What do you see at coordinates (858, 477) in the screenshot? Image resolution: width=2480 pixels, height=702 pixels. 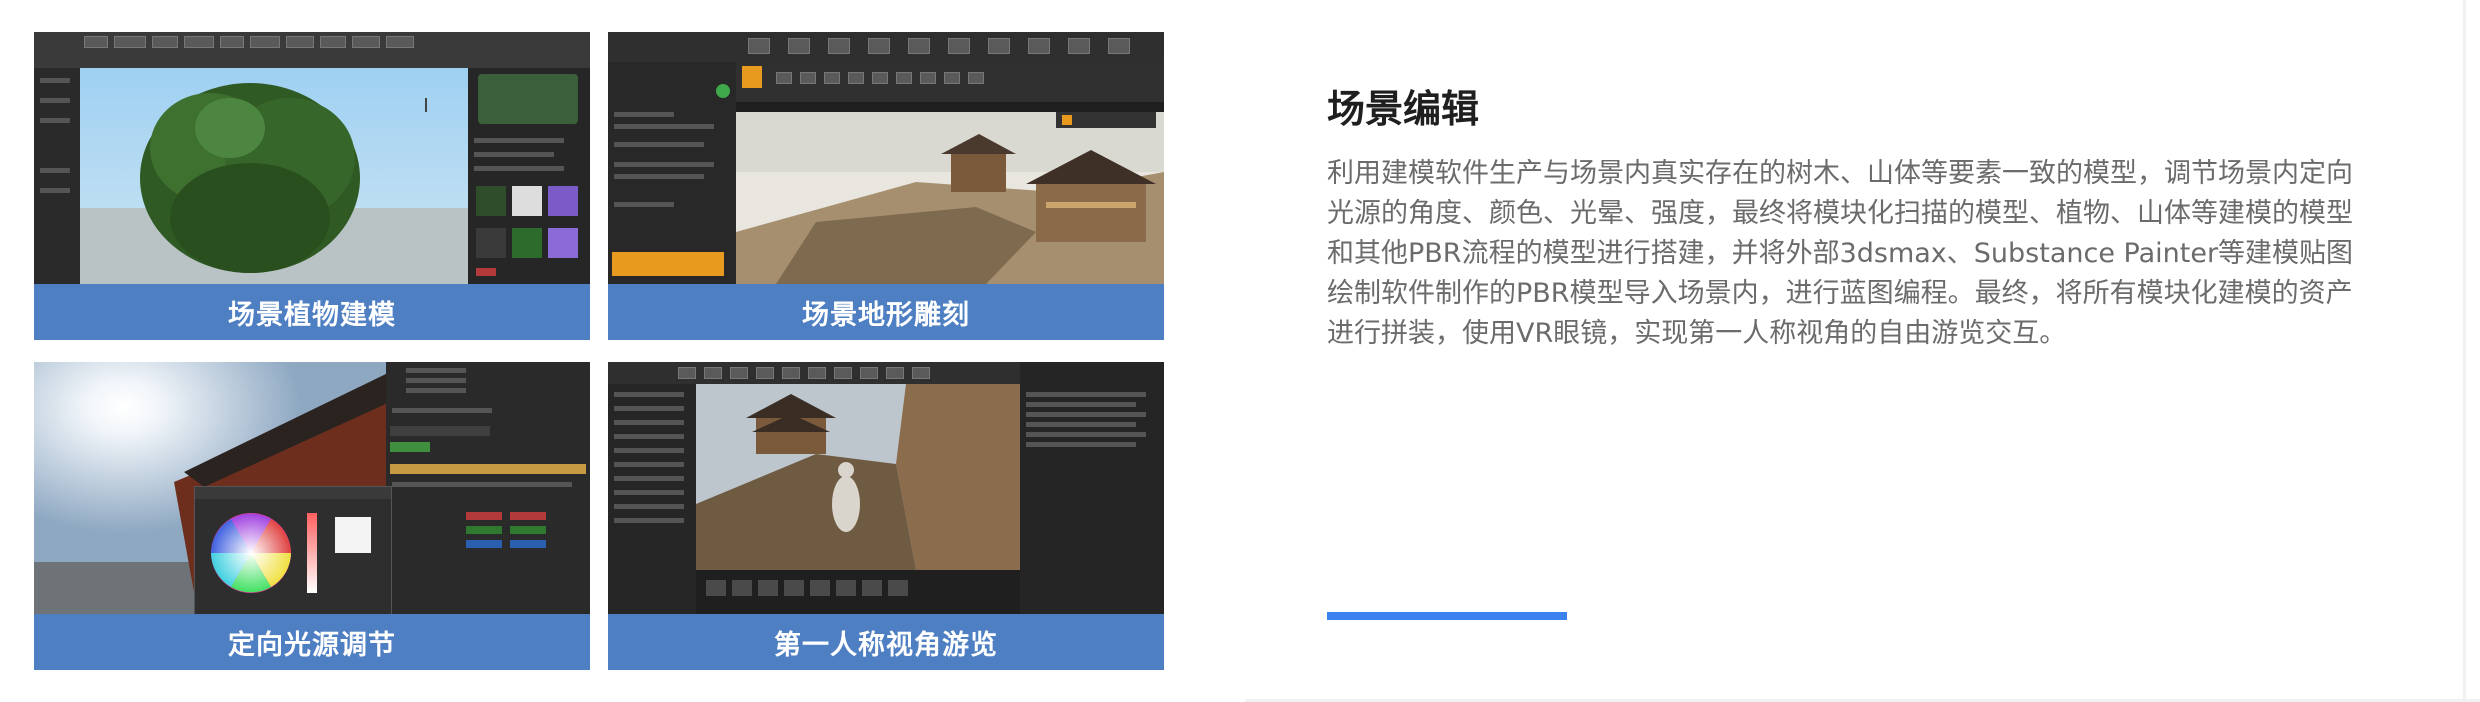 I see `walkthrough-viewport` at bounding box center [858, 477].